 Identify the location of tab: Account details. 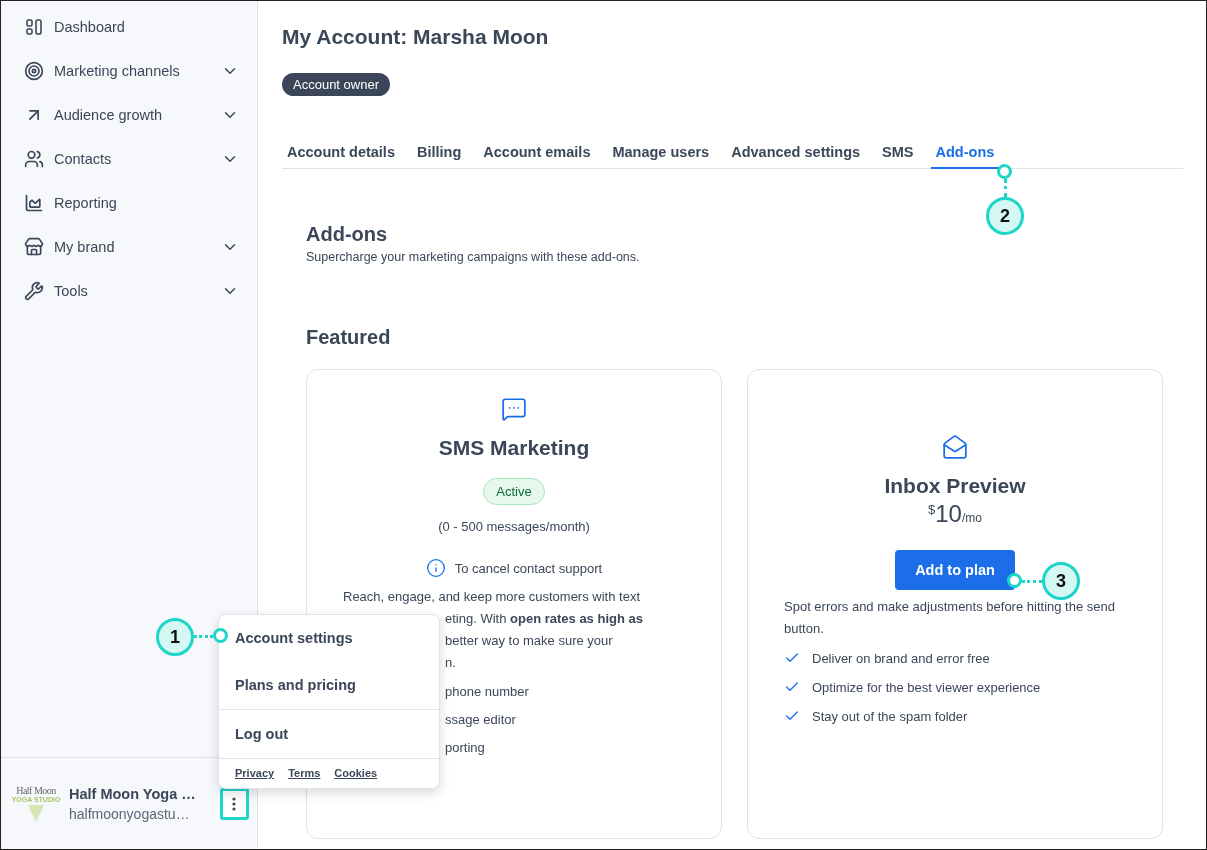
(341, 154).